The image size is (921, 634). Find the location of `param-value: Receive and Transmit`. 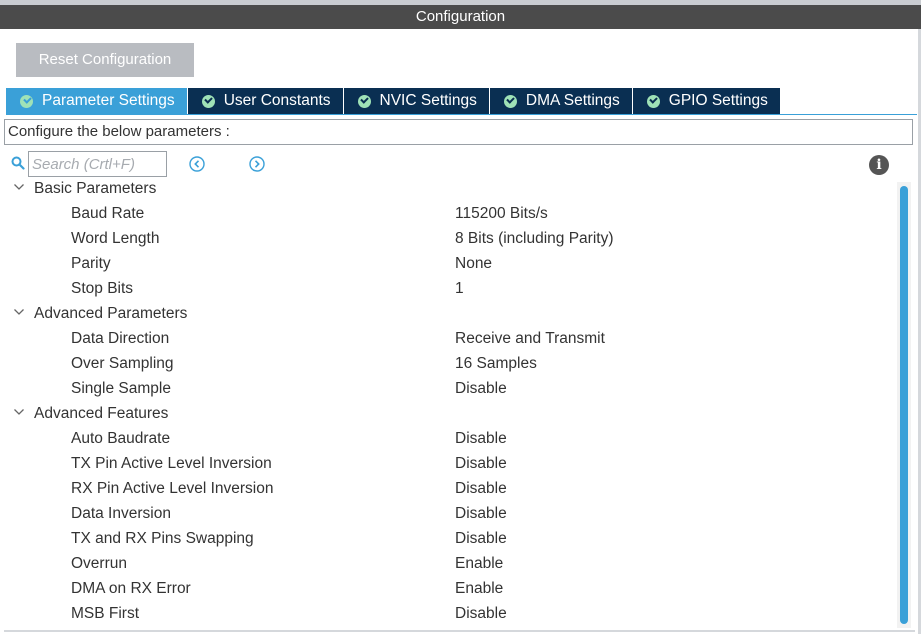

param-value: Receive and Transmit is located at coordinates (530, 338).